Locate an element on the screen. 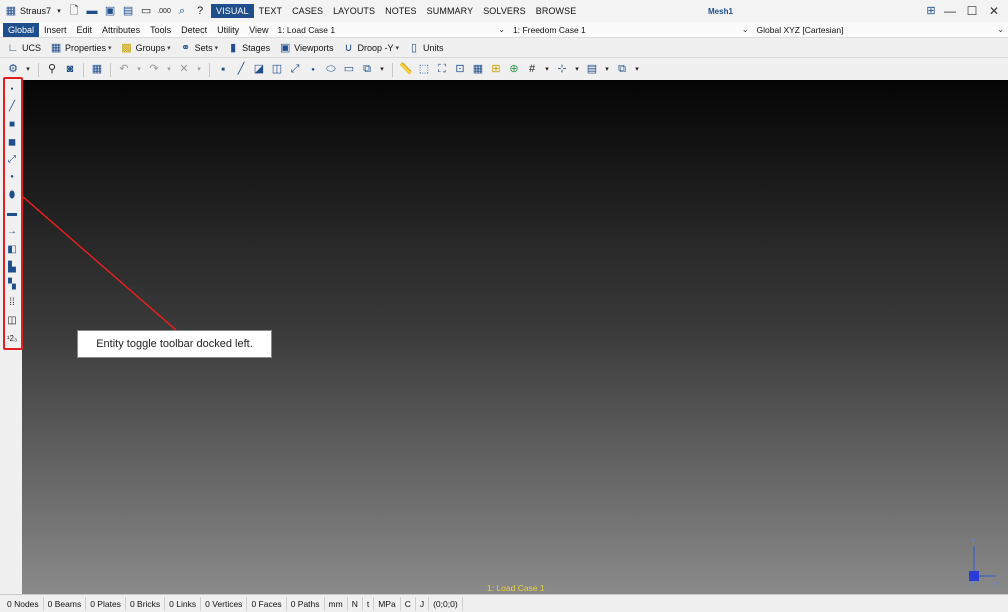  x-axis-label: X is located at coordinates (996, 583).